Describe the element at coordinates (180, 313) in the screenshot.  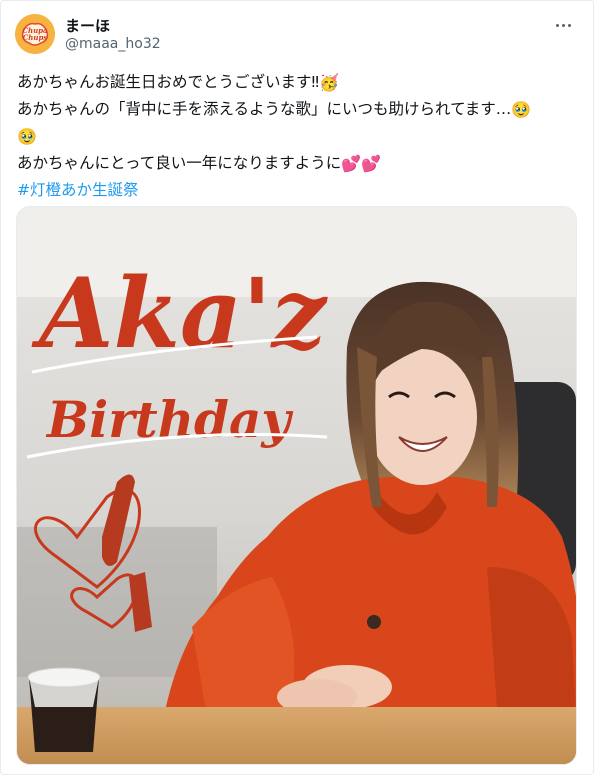
I see `image-title-text: Aka'z` at that location.